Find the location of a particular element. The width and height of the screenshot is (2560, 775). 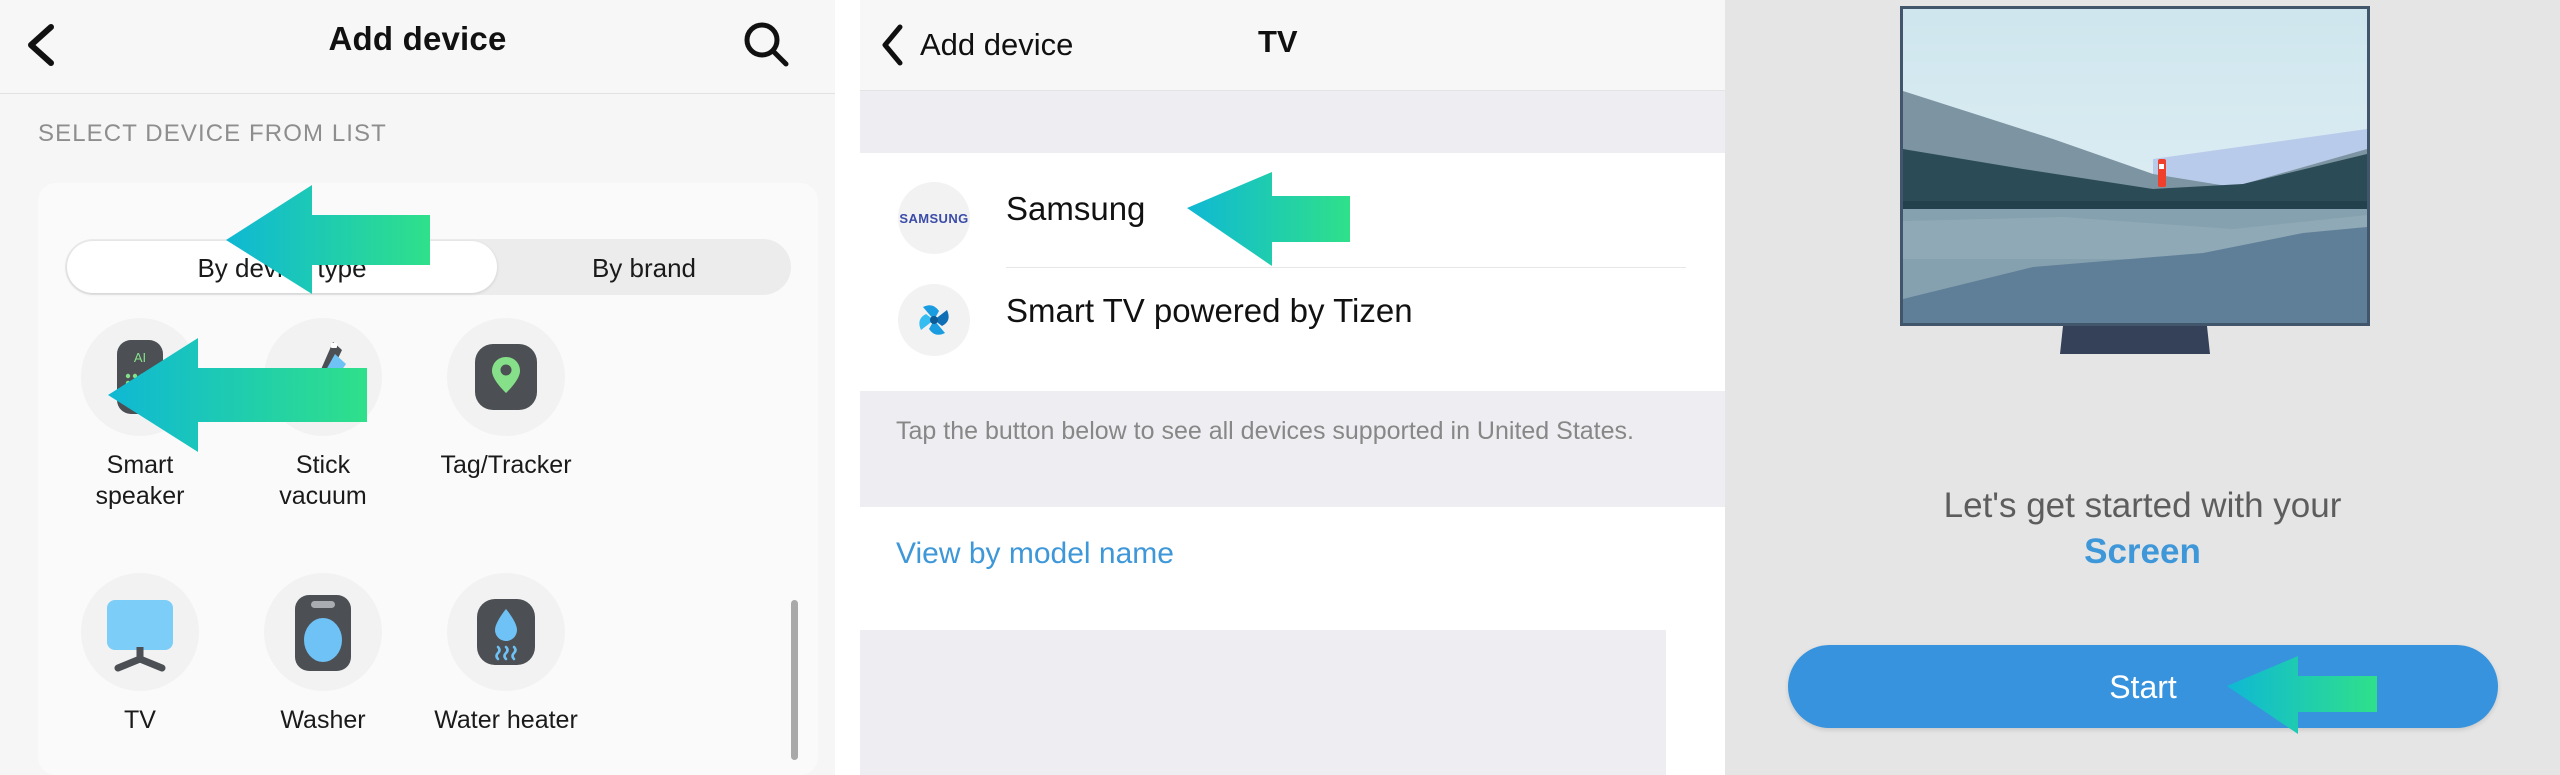

label-line-1: Smart is located at coordinates (140, 465).